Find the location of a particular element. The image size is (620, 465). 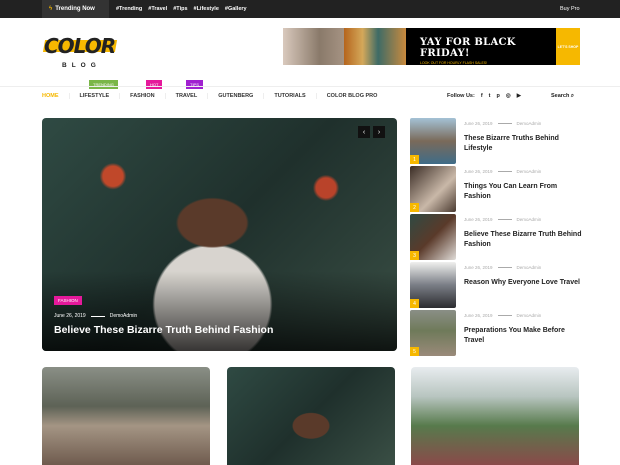

youtube-icon: ▶ is located at coordinates (519, 96).